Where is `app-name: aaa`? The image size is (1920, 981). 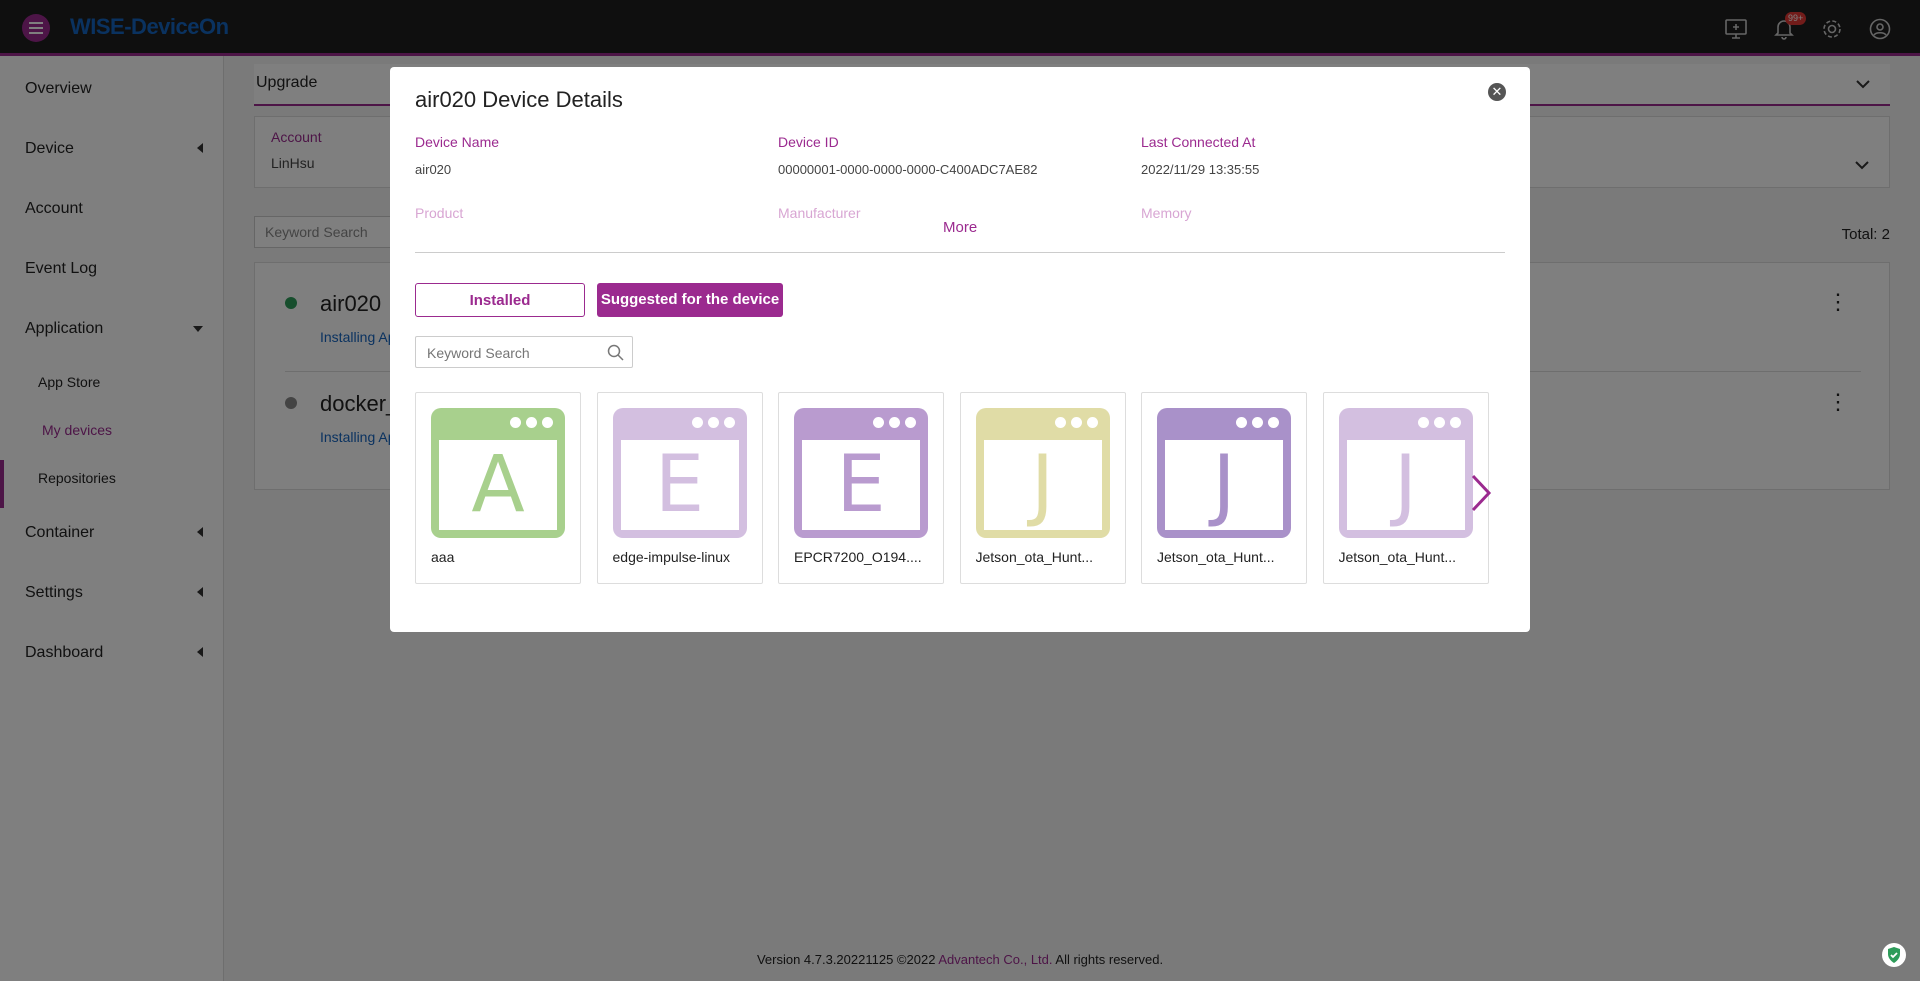 app-name: aaa is located at coordinates (443, 557).